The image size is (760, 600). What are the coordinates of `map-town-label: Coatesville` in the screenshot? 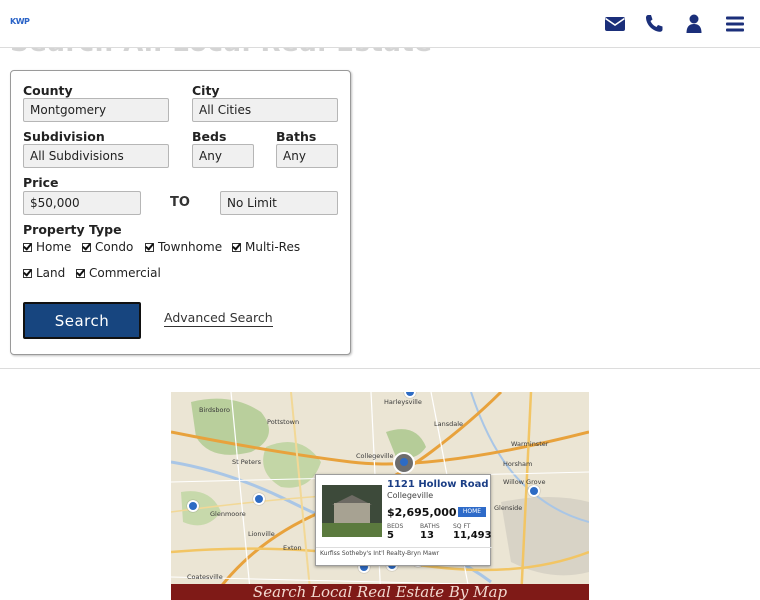 It's located at (205, 577).